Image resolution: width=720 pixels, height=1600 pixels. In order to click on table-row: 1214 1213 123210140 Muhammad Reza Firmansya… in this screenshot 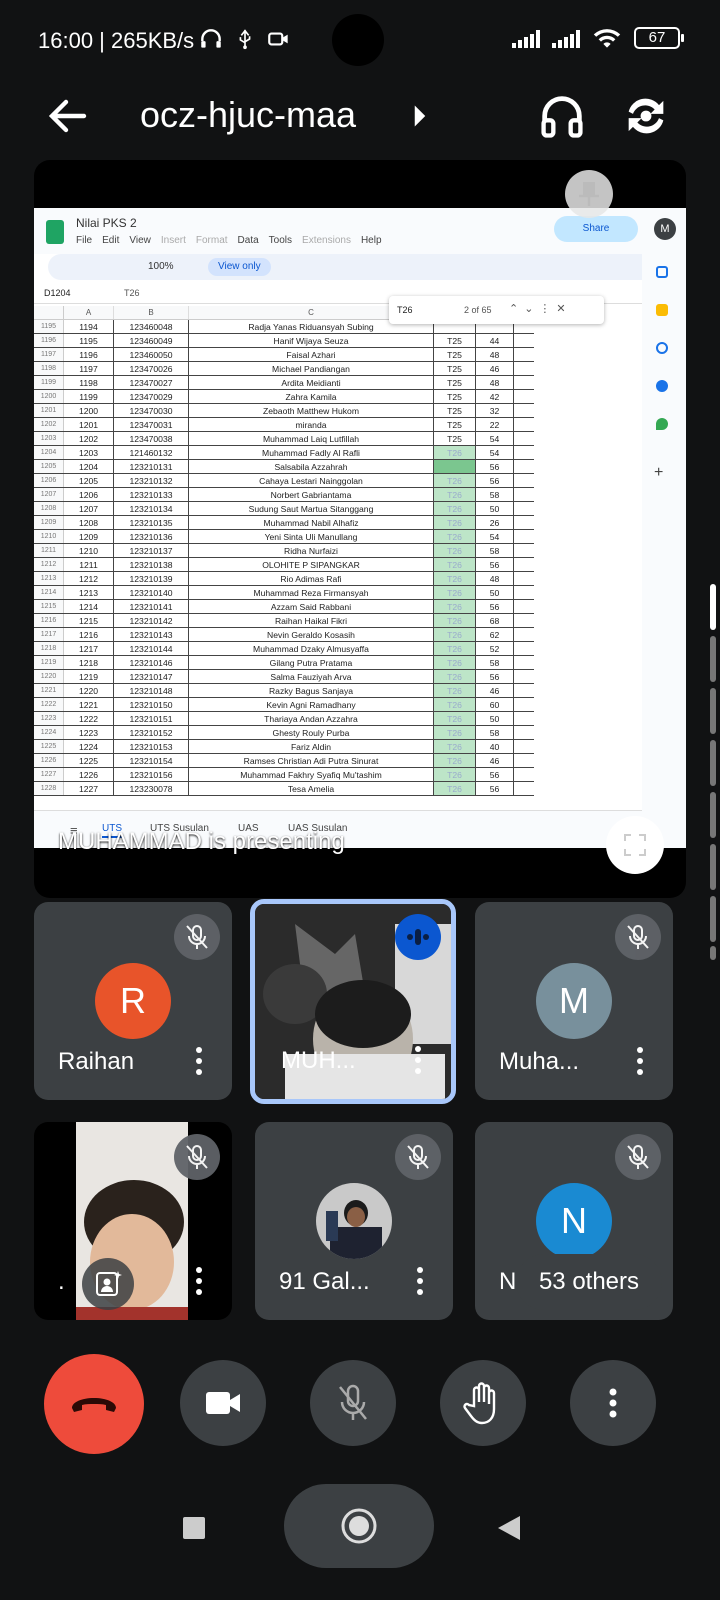, I will do `click(284, 593)`.